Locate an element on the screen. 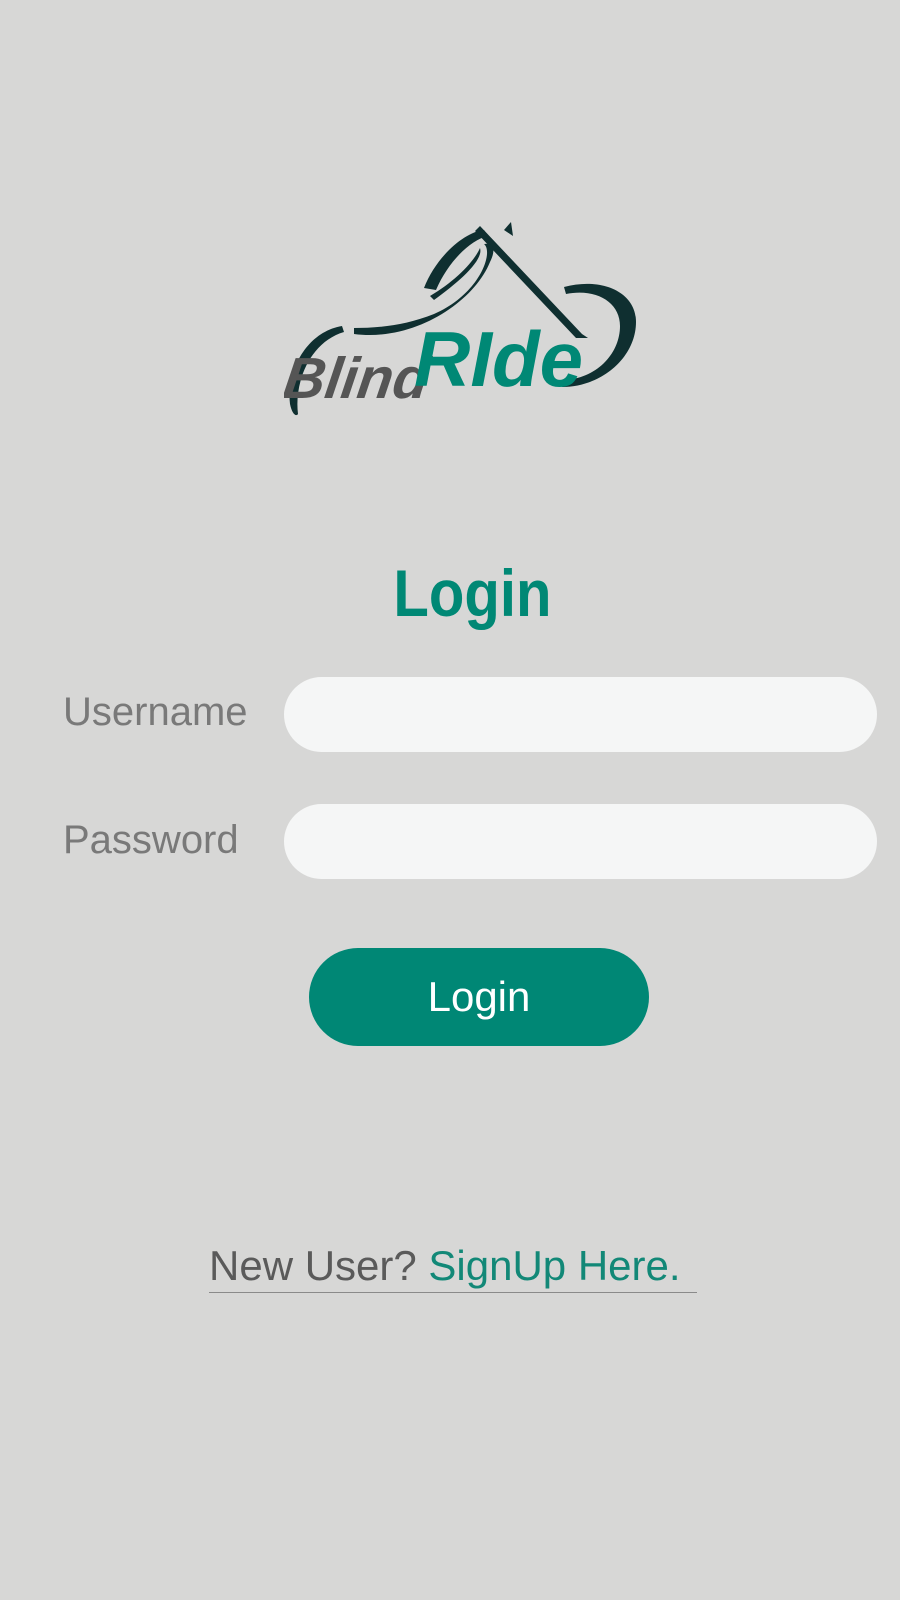  signup-link: SignUp Here. is located at coordinates (554, 1265).